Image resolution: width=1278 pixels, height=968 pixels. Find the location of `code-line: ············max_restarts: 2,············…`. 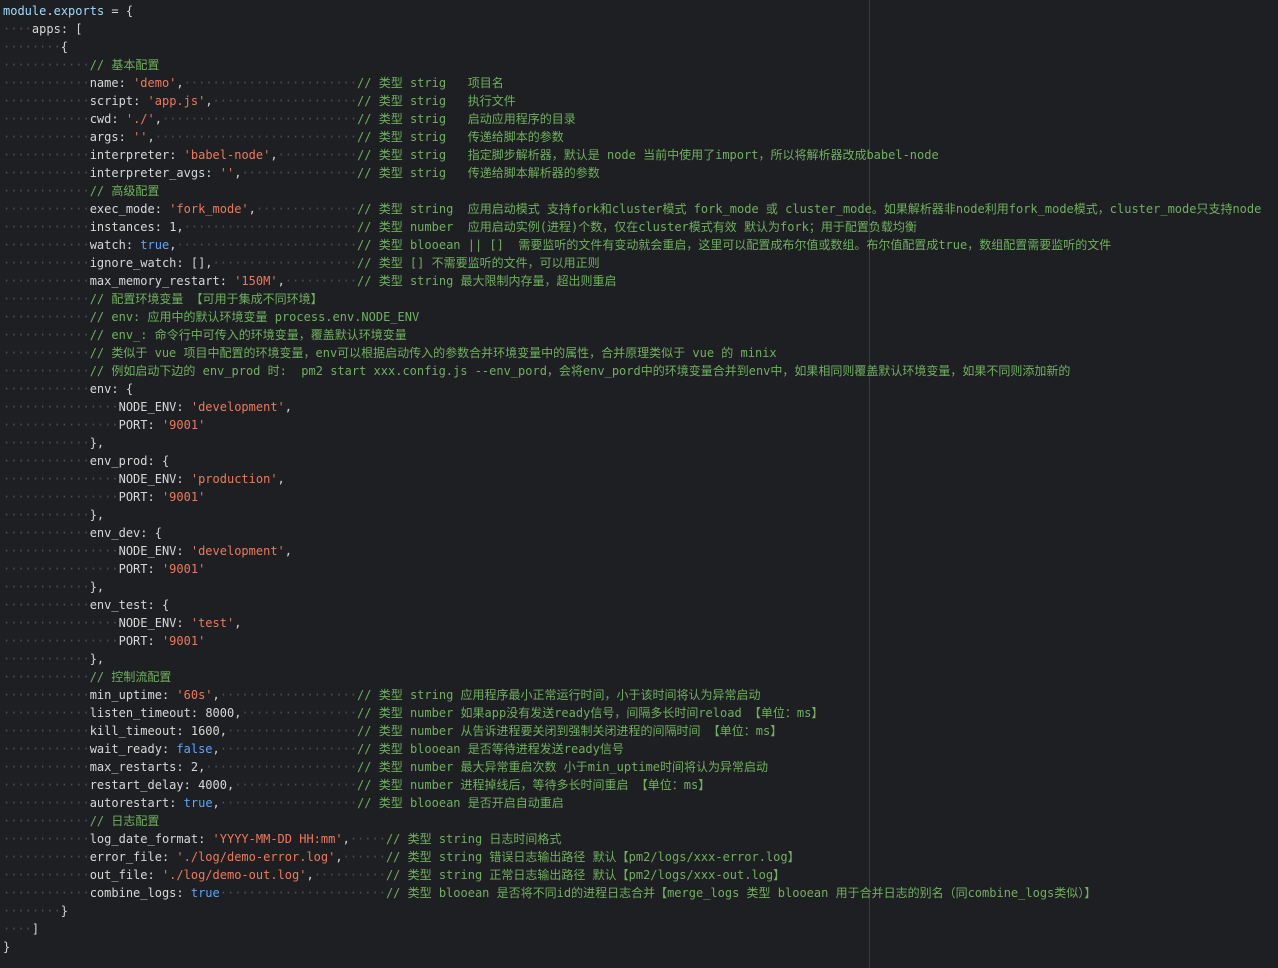

code-line: ············max_restarts: 2,············… is located at coordinates (640, 767).